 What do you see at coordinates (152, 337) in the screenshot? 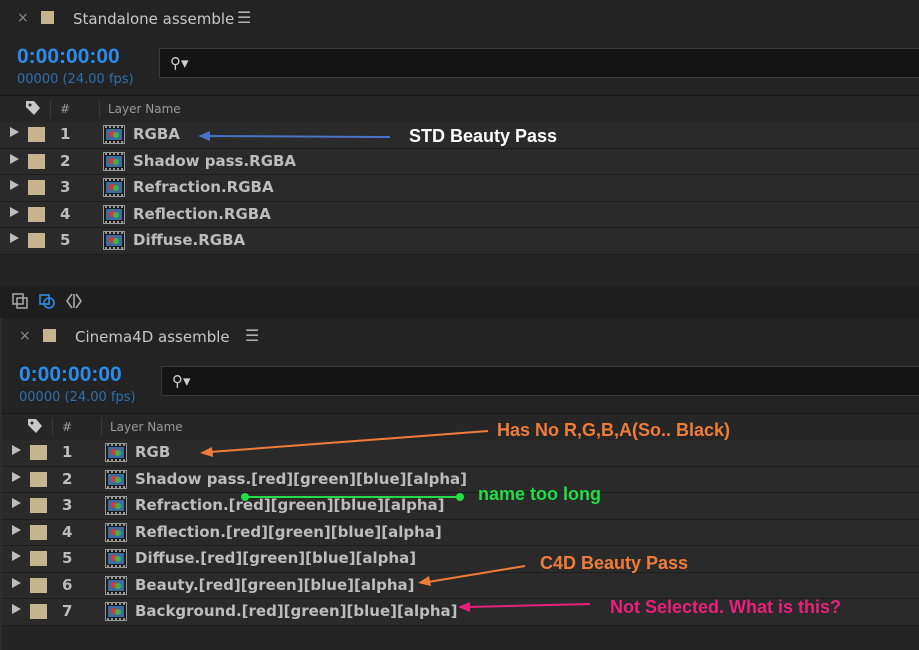
I see `panel-title: Cinema4D assemble` at bounding box center [152, 337].